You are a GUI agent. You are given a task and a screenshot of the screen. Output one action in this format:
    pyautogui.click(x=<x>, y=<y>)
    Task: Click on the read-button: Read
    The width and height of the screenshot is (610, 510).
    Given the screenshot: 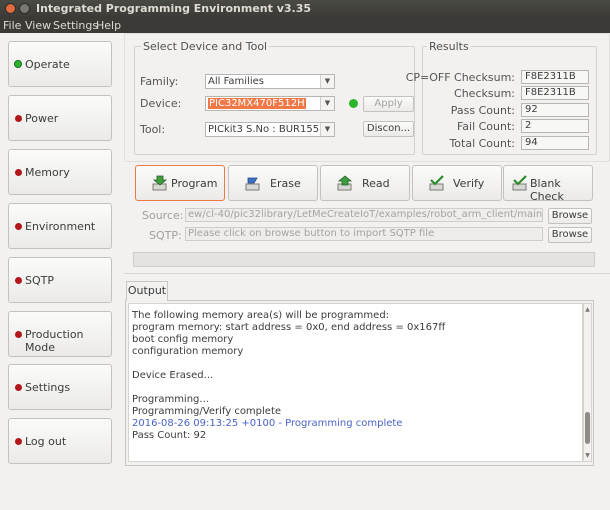 What is the action you would take?
    pyautogui.click(x=365, y=183)
    